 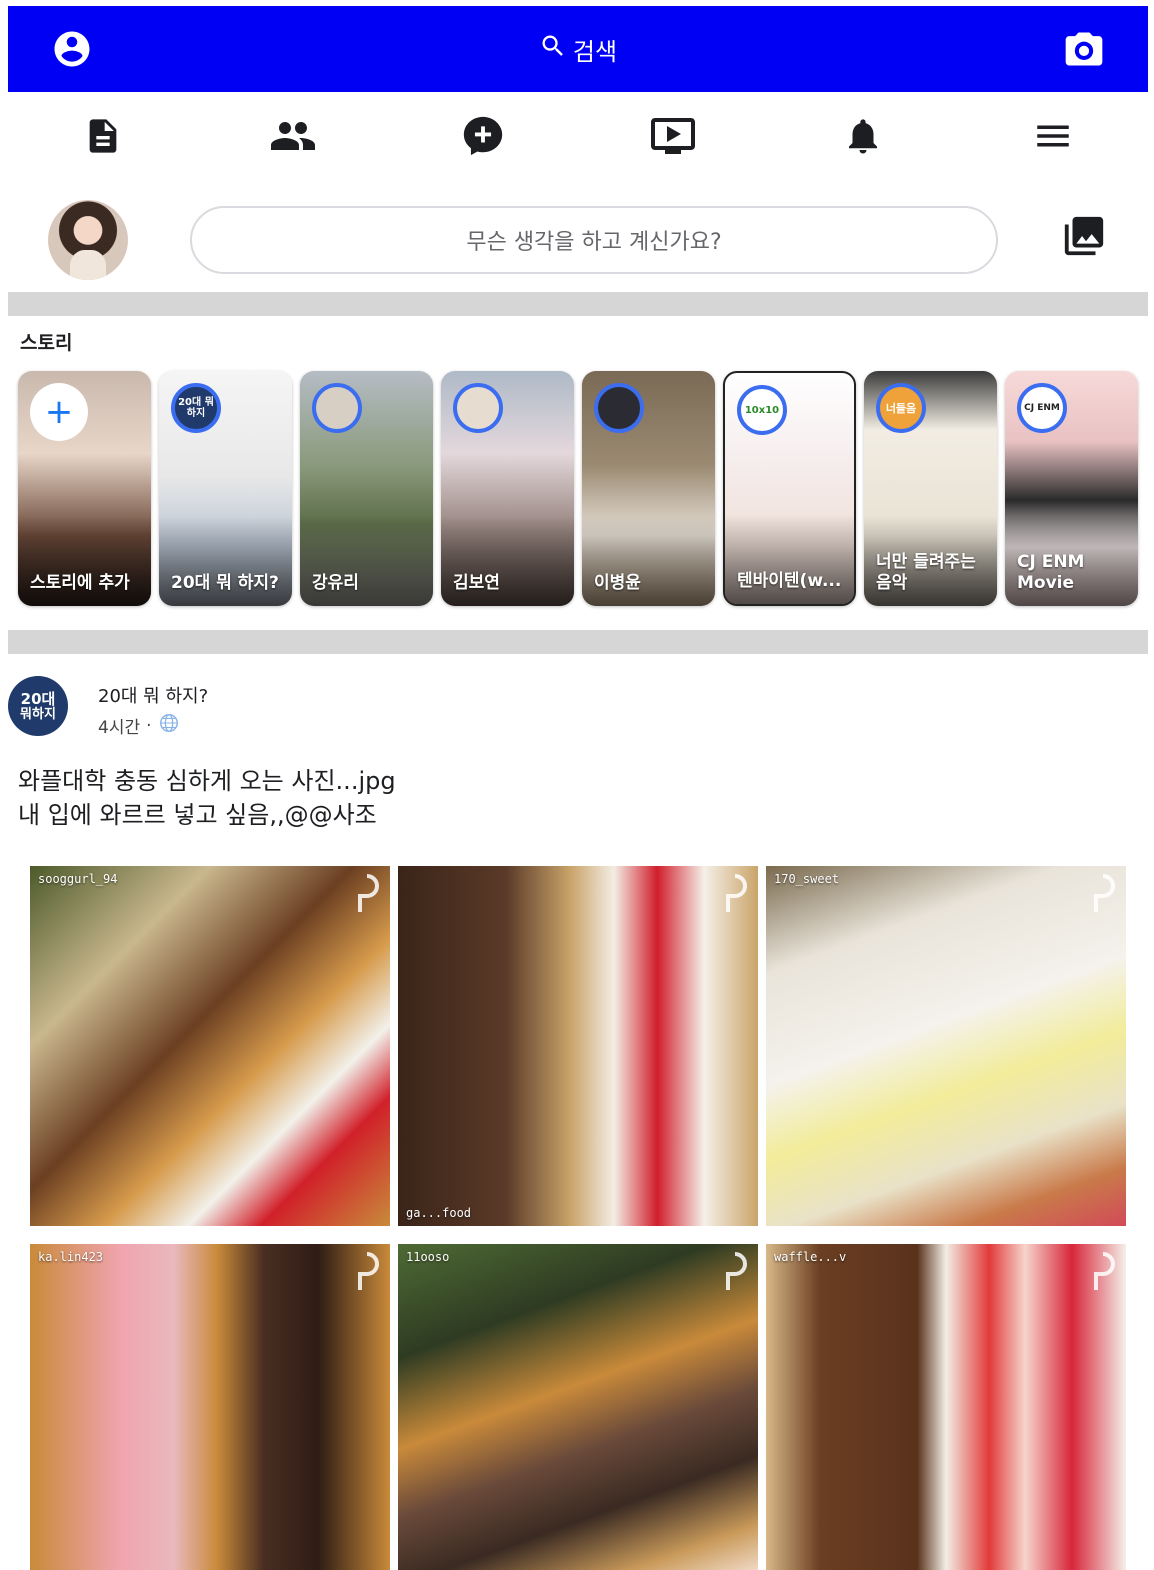 I want to click on notifications-icon, so click(x=863, y=136).